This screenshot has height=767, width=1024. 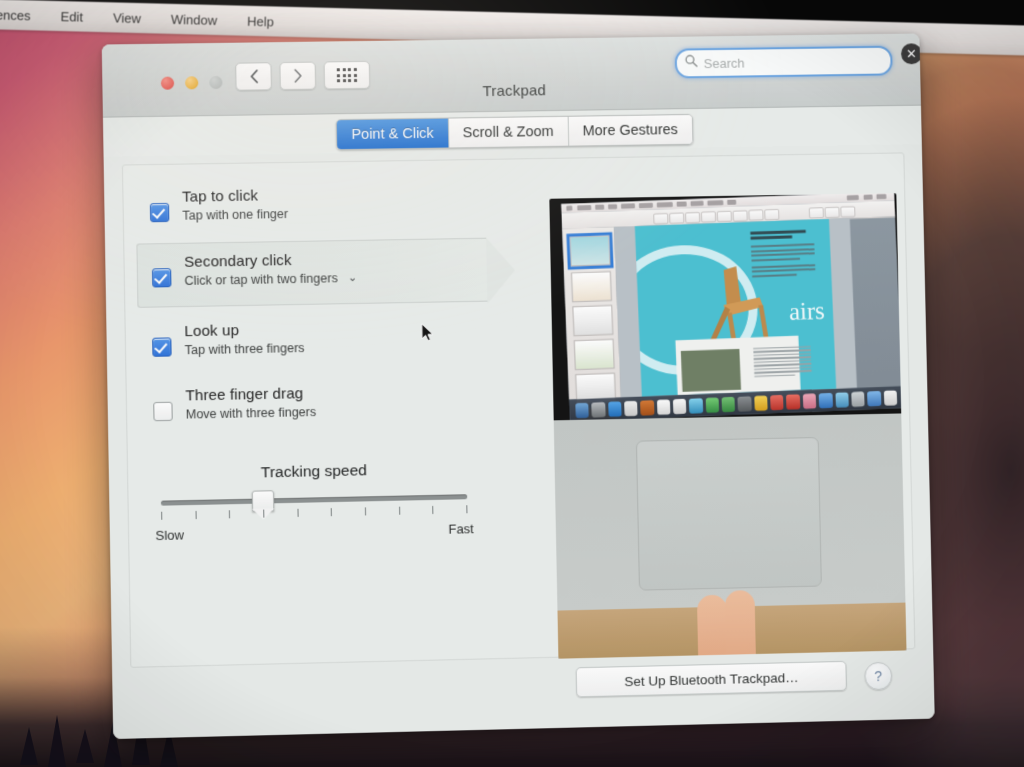 What do you see at coordinates (783, 62) in the screenshot?
I see `search-field: Search` at bounding box center [783, 62].